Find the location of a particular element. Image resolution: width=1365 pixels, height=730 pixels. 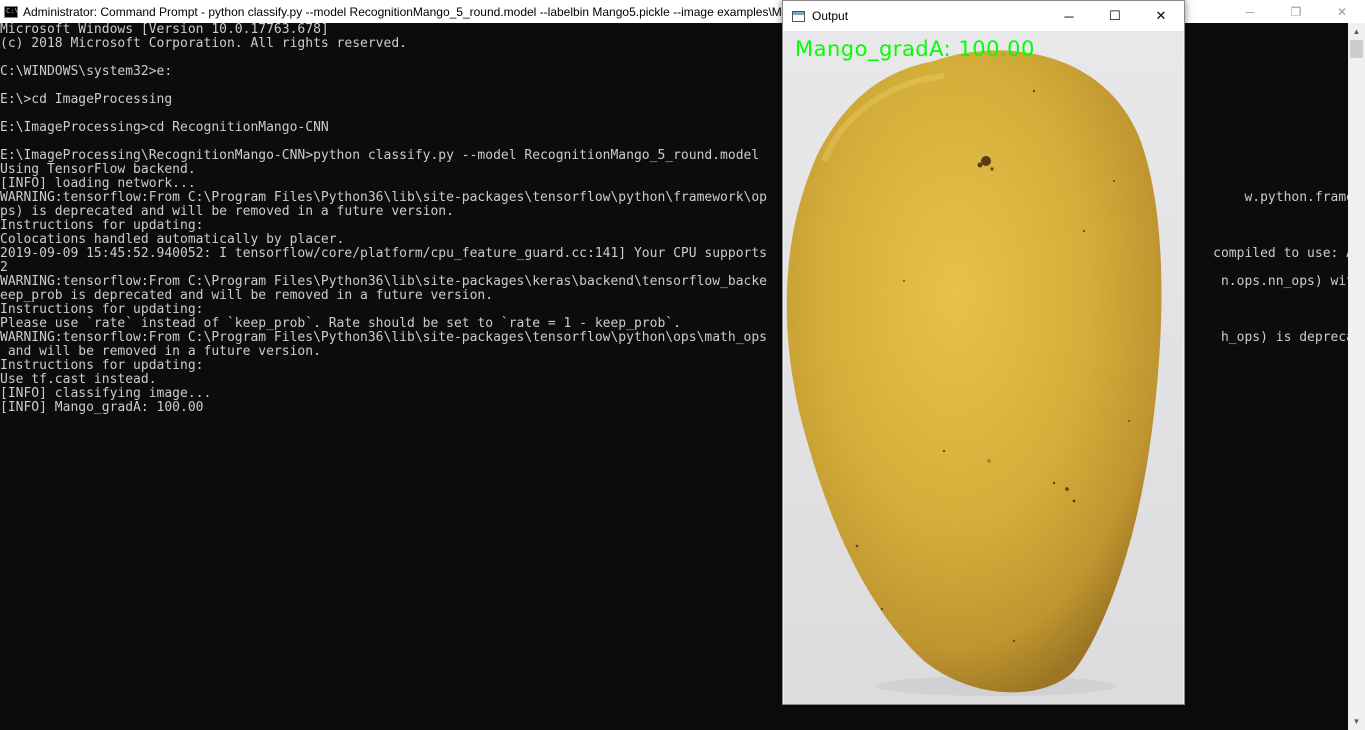

cmd-window-controls: ─ ❐ ✕ is located at coordinates (1296, 11).